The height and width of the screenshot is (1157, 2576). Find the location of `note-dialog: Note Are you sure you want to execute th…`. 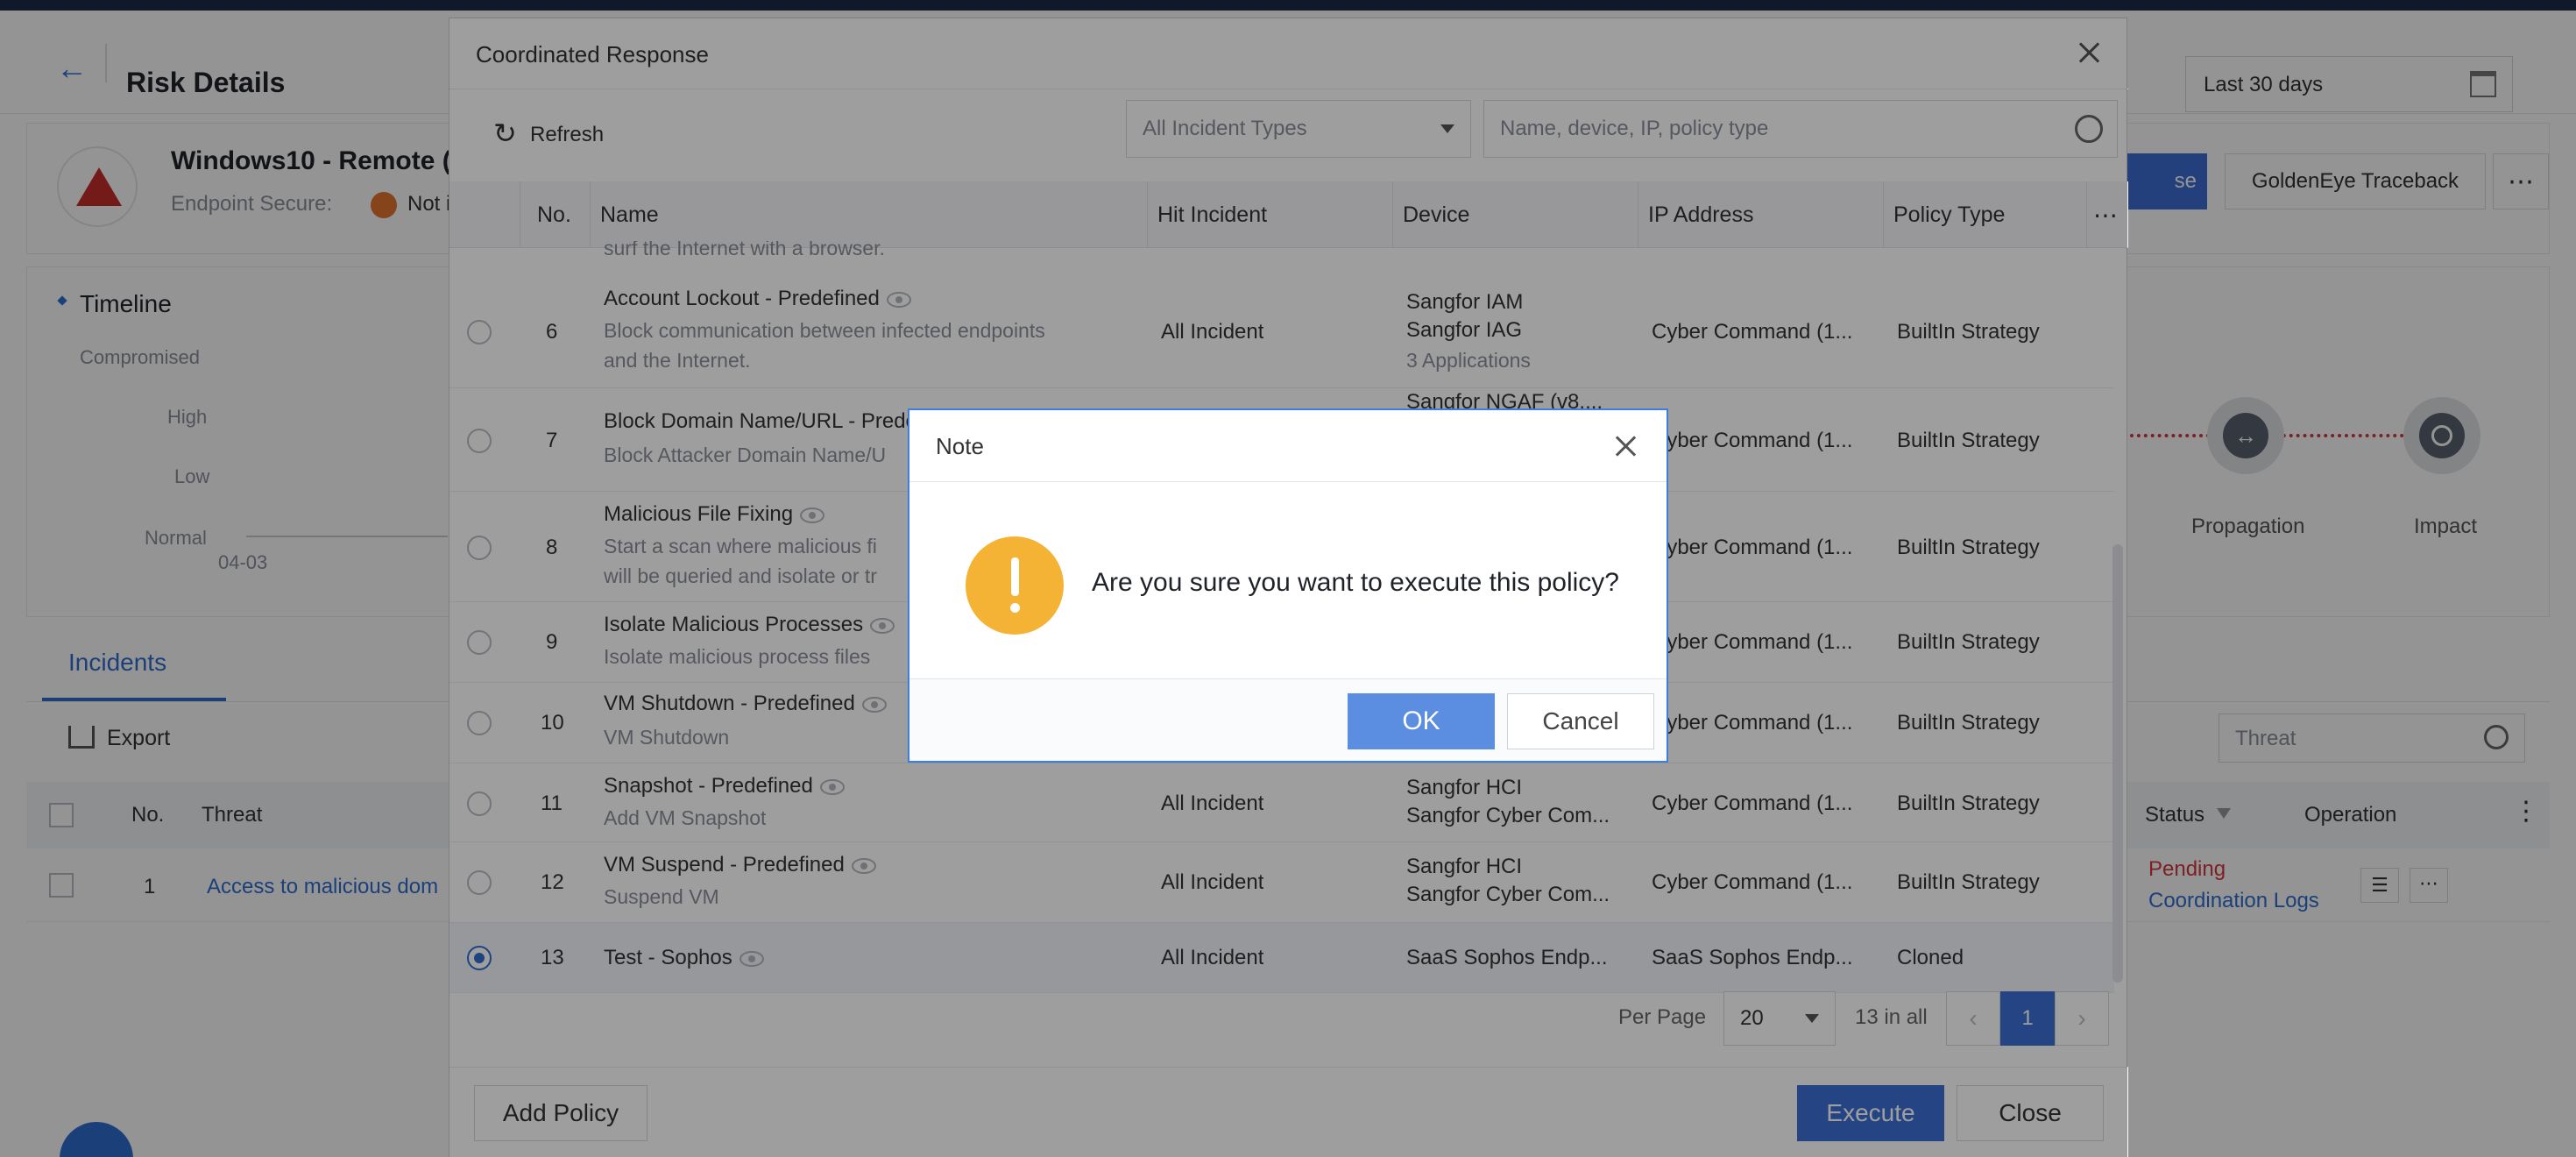

note-dialog: Note Are you sure you want to execute th… is located at coordinates (1288, 585).